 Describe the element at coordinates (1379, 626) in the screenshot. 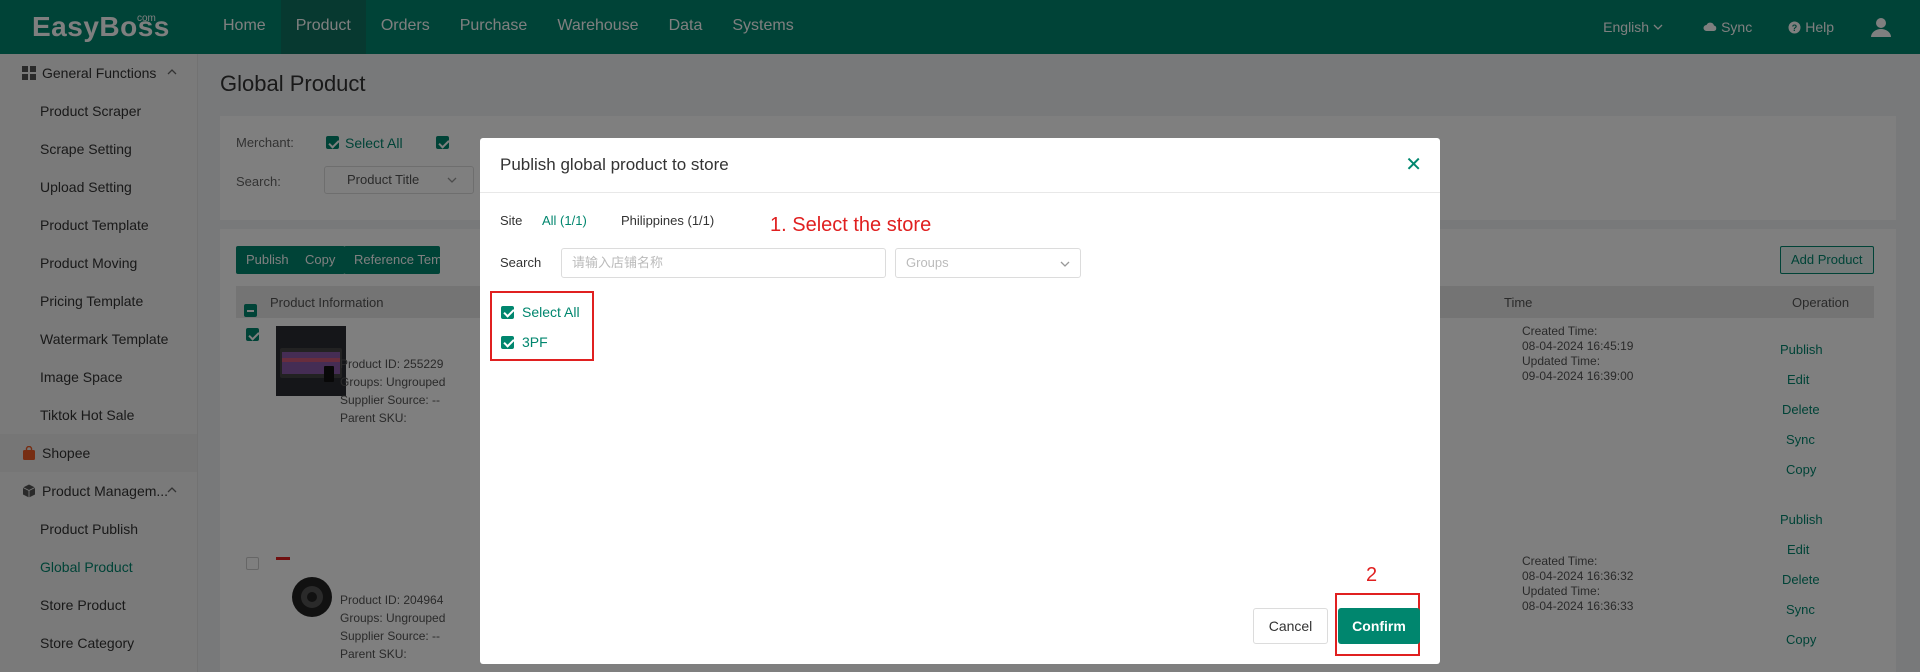

I see `confirm-button: Confirm` at that location.